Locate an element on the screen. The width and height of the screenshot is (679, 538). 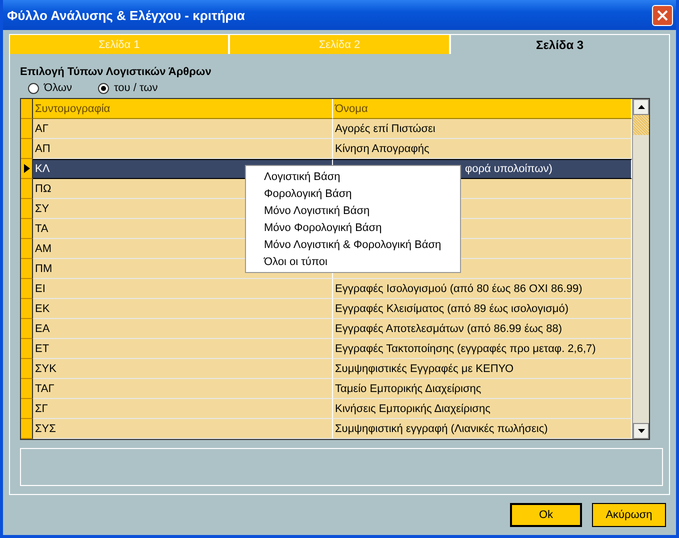
down-arrow-icon is located at coordinates (641, 431).